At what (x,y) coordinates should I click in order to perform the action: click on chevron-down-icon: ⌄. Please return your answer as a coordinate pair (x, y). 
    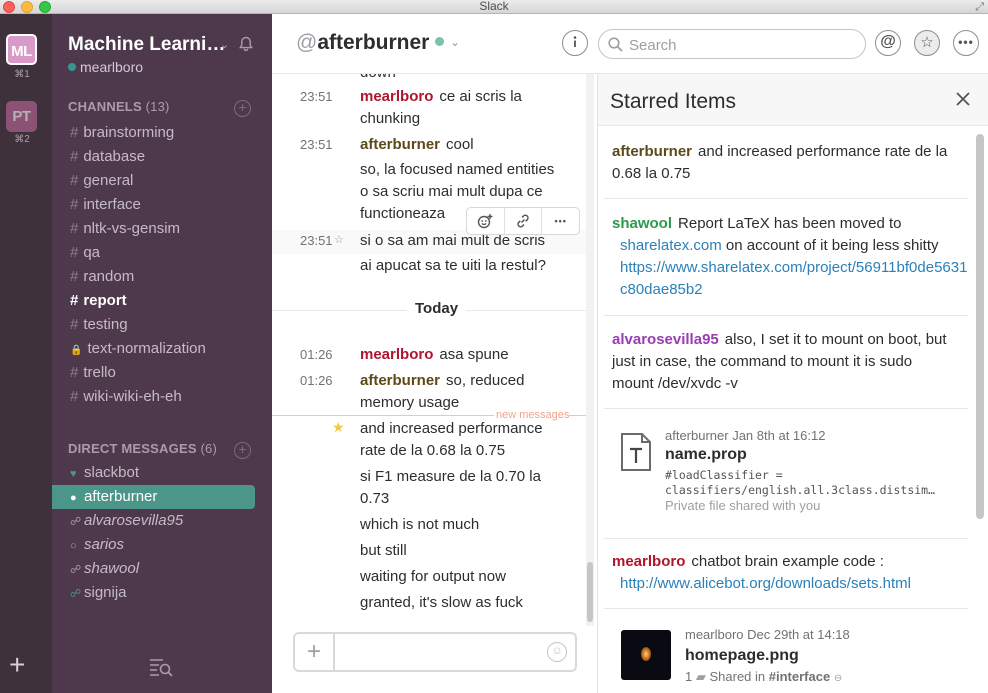
    Looking at the image, I should click on (224, 44).